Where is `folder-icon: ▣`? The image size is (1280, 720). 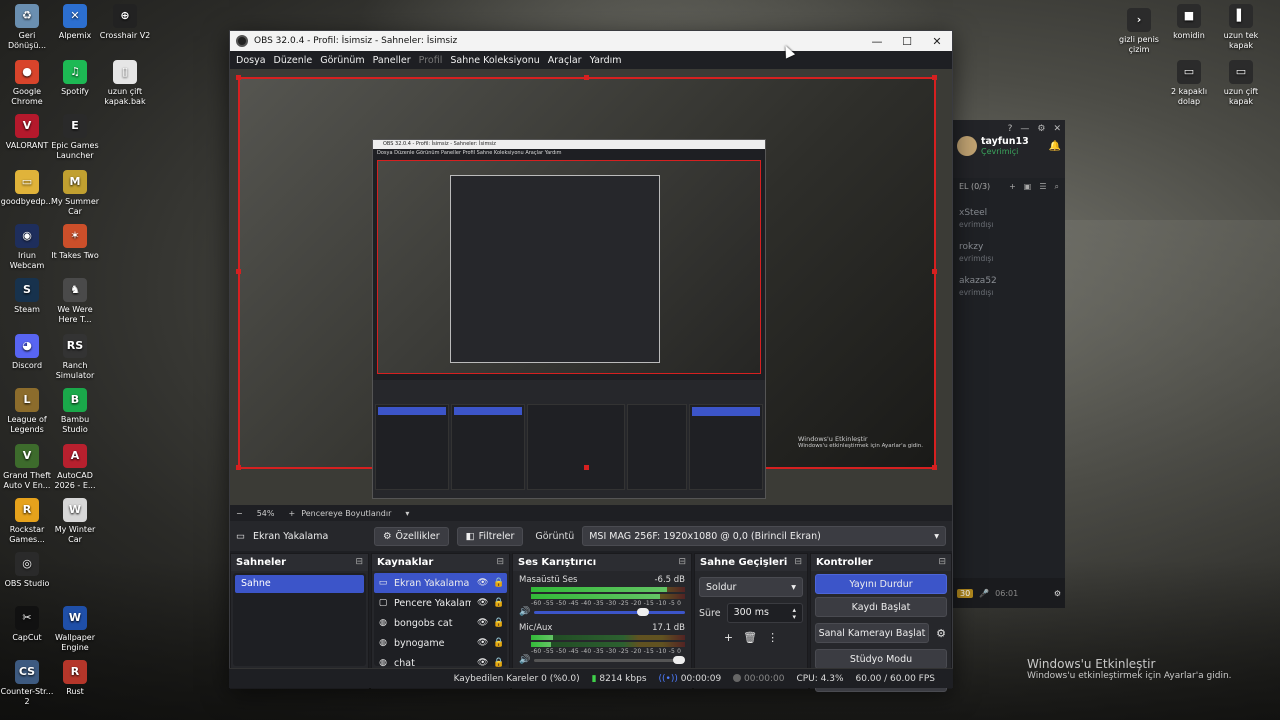
folder-icon: ▣ is located at coordinates (1028, 187).